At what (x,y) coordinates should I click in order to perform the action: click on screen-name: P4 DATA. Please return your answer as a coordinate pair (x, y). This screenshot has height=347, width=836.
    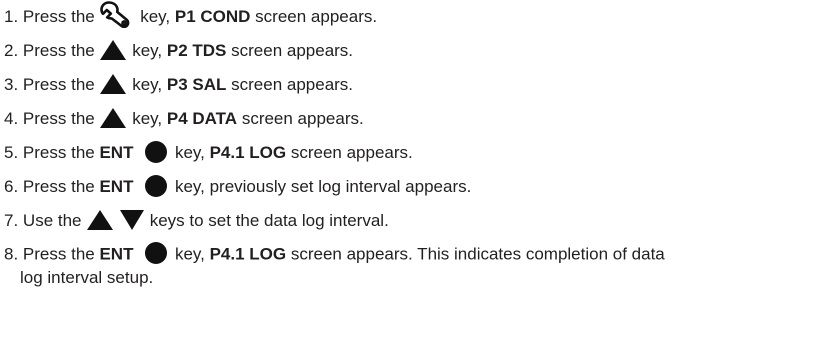
    Looking at the image, I should click on (202, 118).